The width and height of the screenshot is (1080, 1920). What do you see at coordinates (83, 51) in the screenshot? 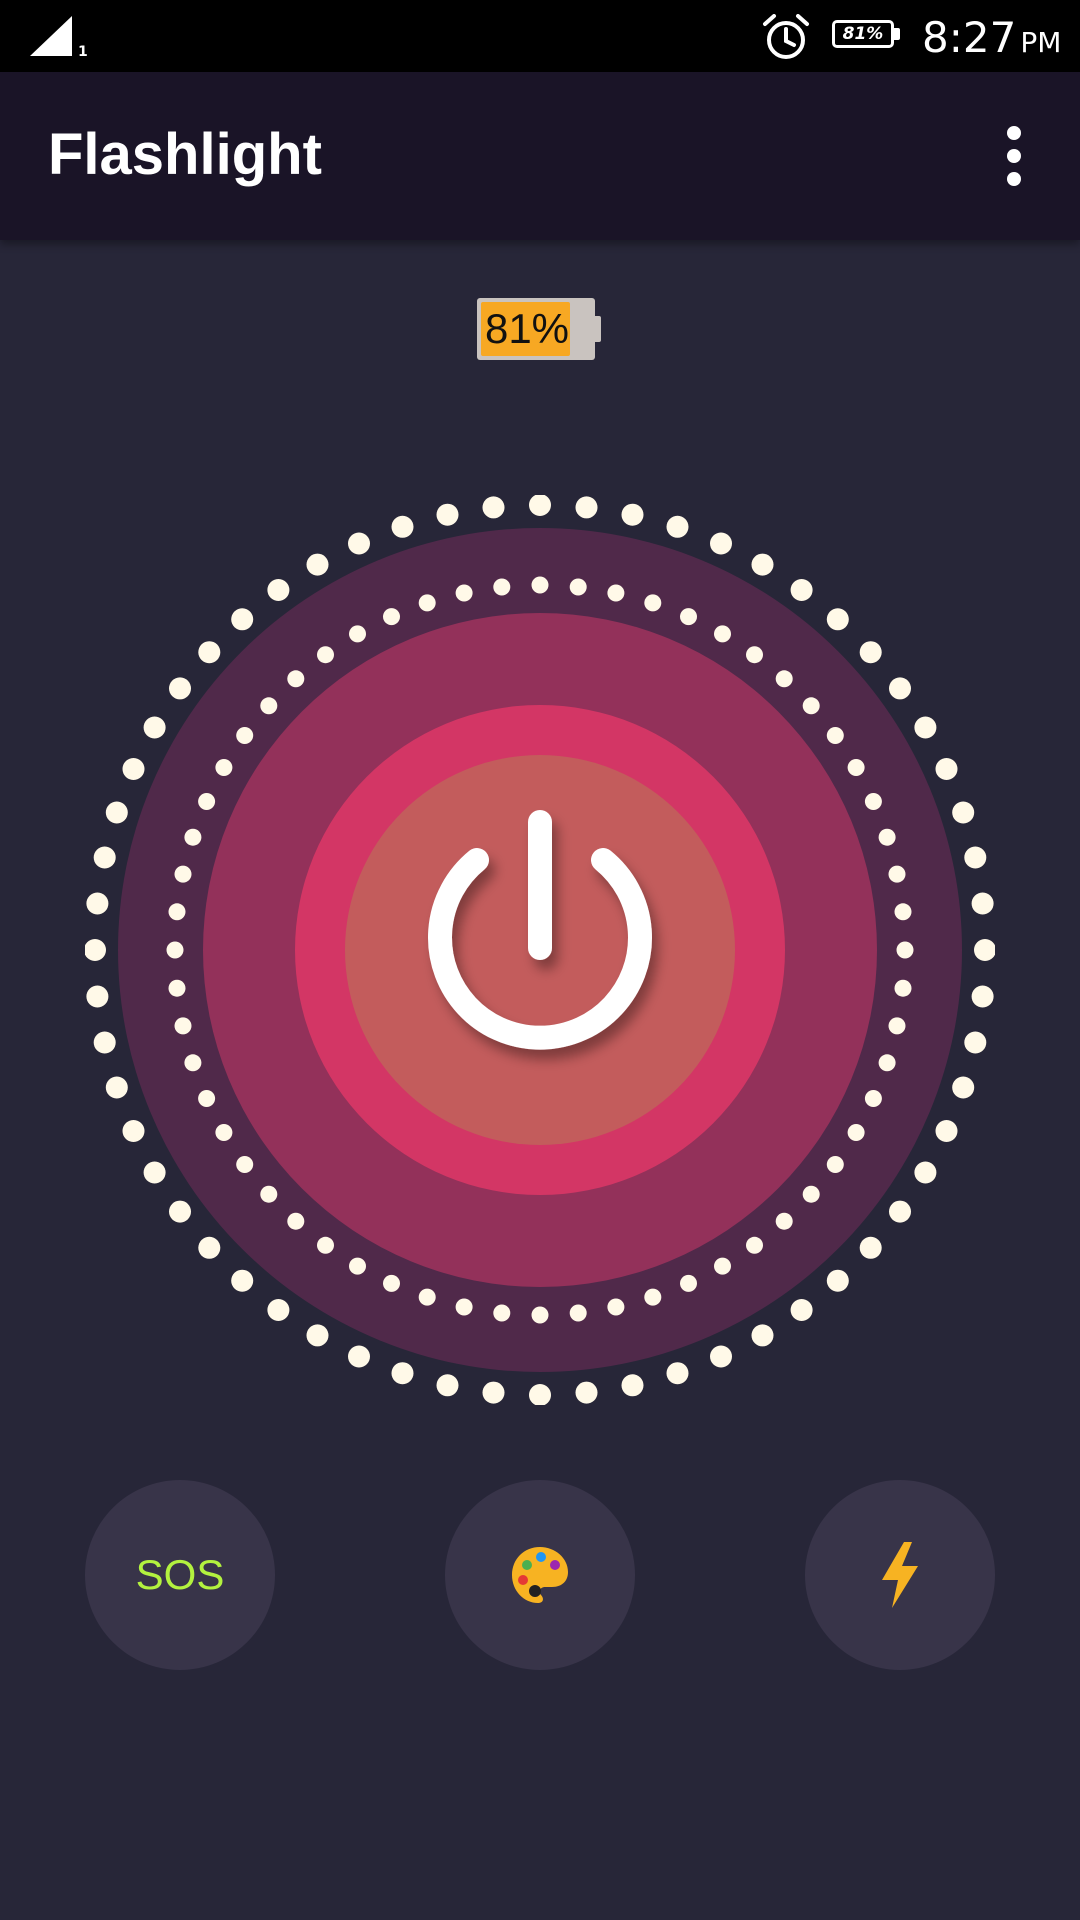
I see `signal-sub-label: 1` at bounding box center [83, 51].